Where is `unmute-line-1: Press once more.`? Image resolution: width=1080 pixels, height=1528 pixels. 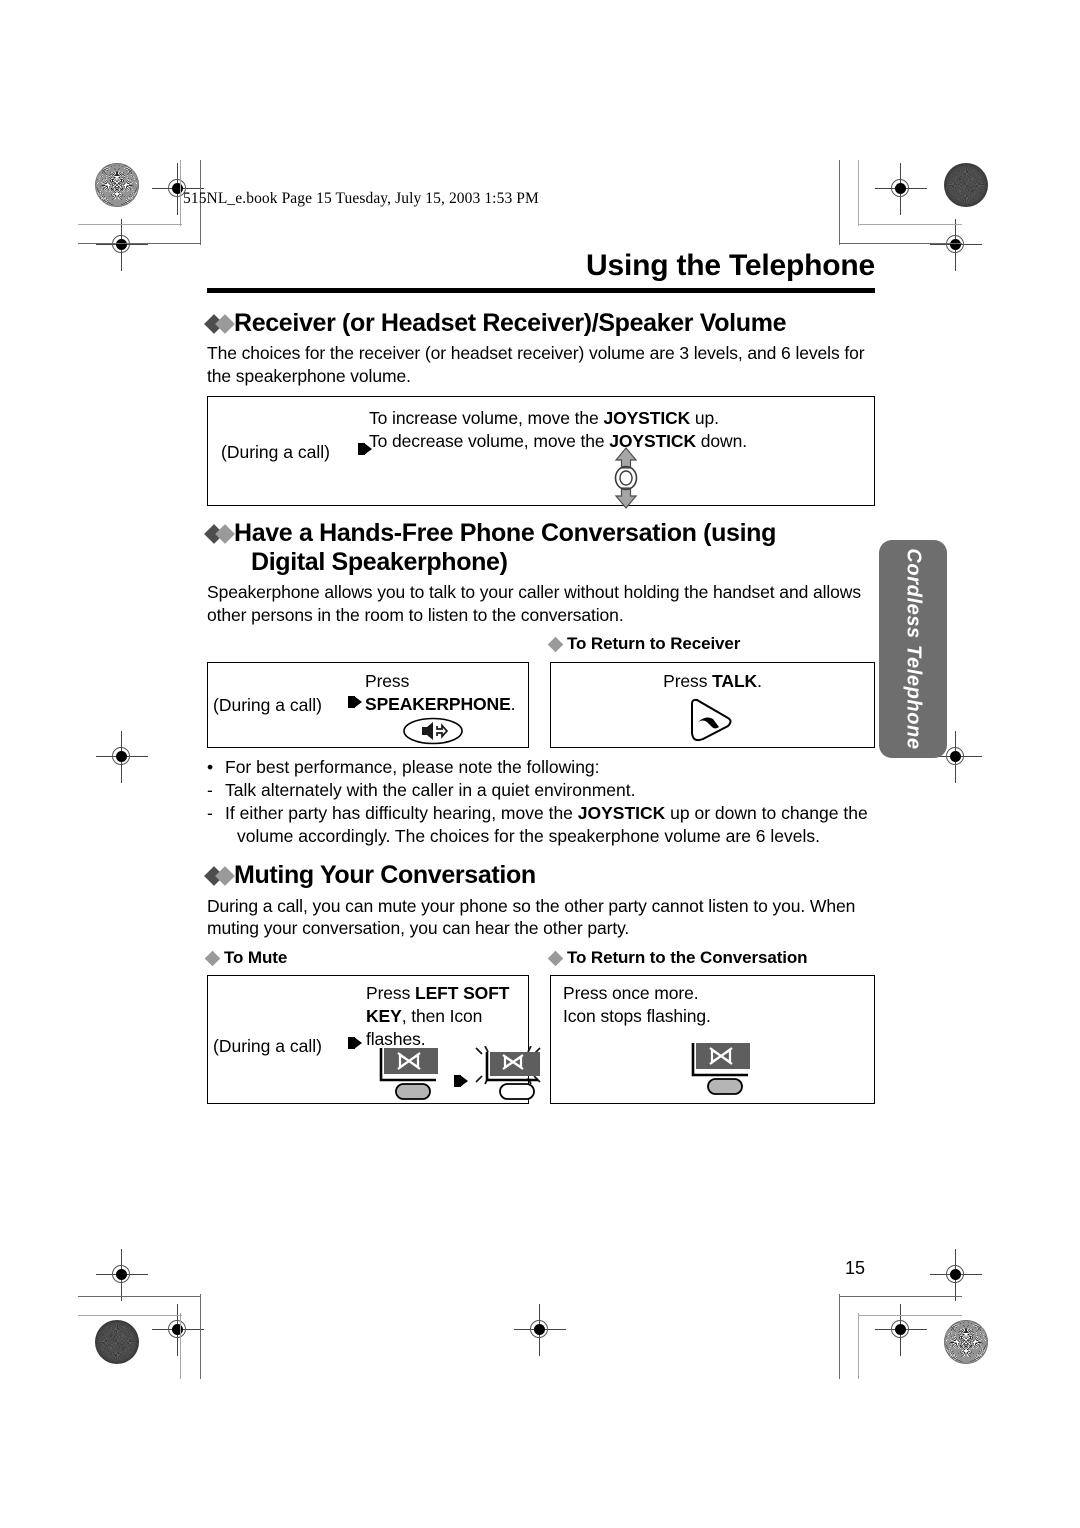 unmute-line-1: Press once more. is located at coordinates (631, 993).